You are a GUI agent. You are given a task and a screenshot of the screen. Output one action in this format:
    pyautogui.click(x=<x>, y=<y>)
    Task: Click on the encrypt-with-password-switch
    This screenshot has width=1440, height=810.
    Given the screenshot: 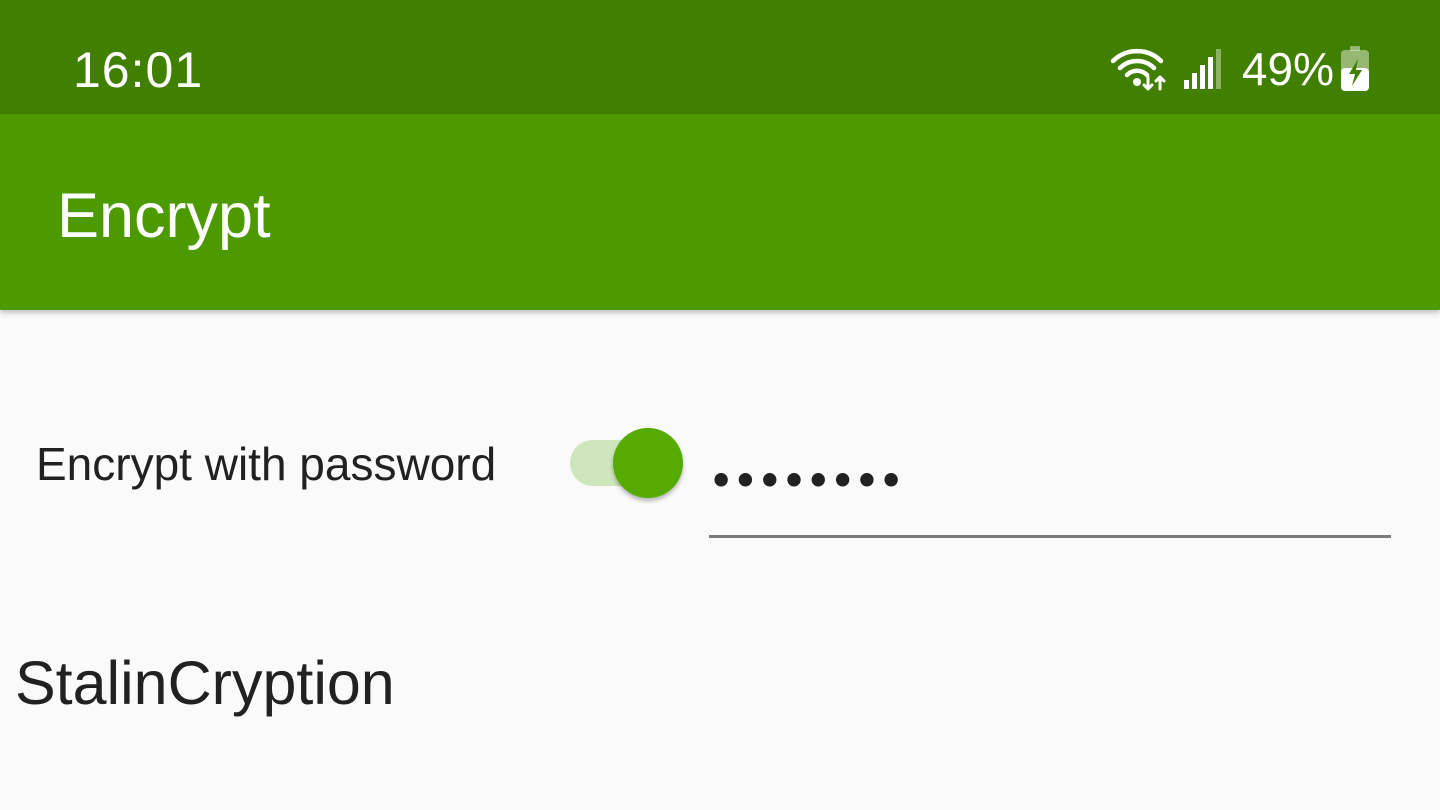 What is the action you would take?
    pyautogui.click(x=627, y=463)
    